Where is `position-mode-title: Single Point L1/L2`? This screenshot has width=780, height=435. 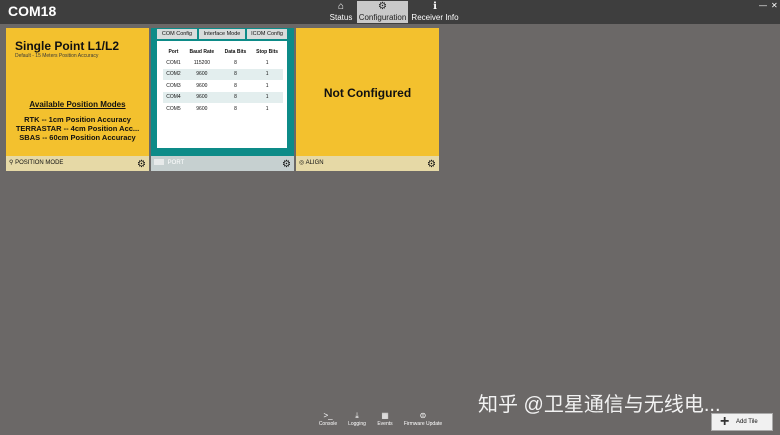 position-mode-title: Single Point L1/L2 is located at coordinates (67, 46).